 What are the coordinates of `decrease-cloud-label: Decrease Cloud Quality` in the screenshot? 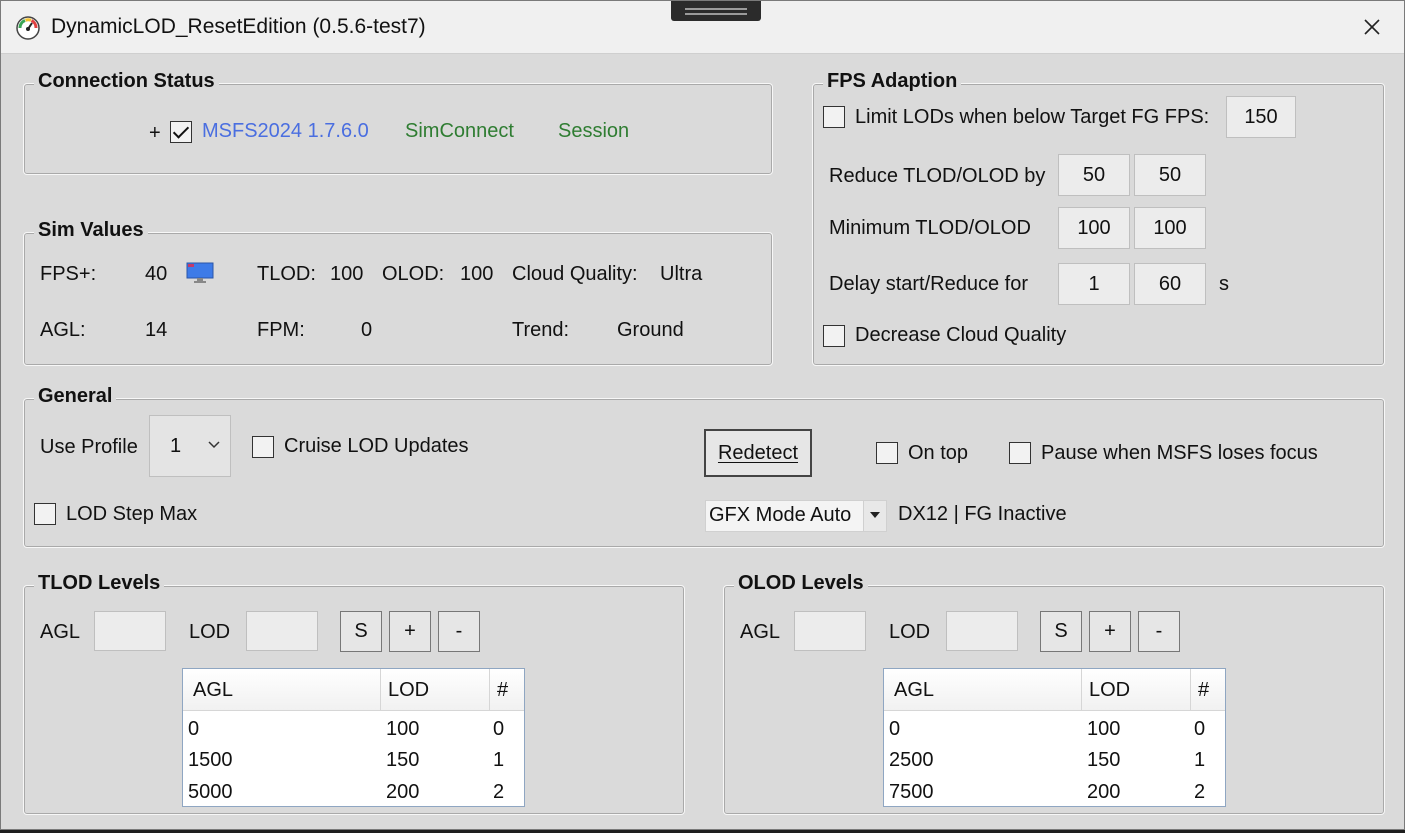 It's located at (961, 335).